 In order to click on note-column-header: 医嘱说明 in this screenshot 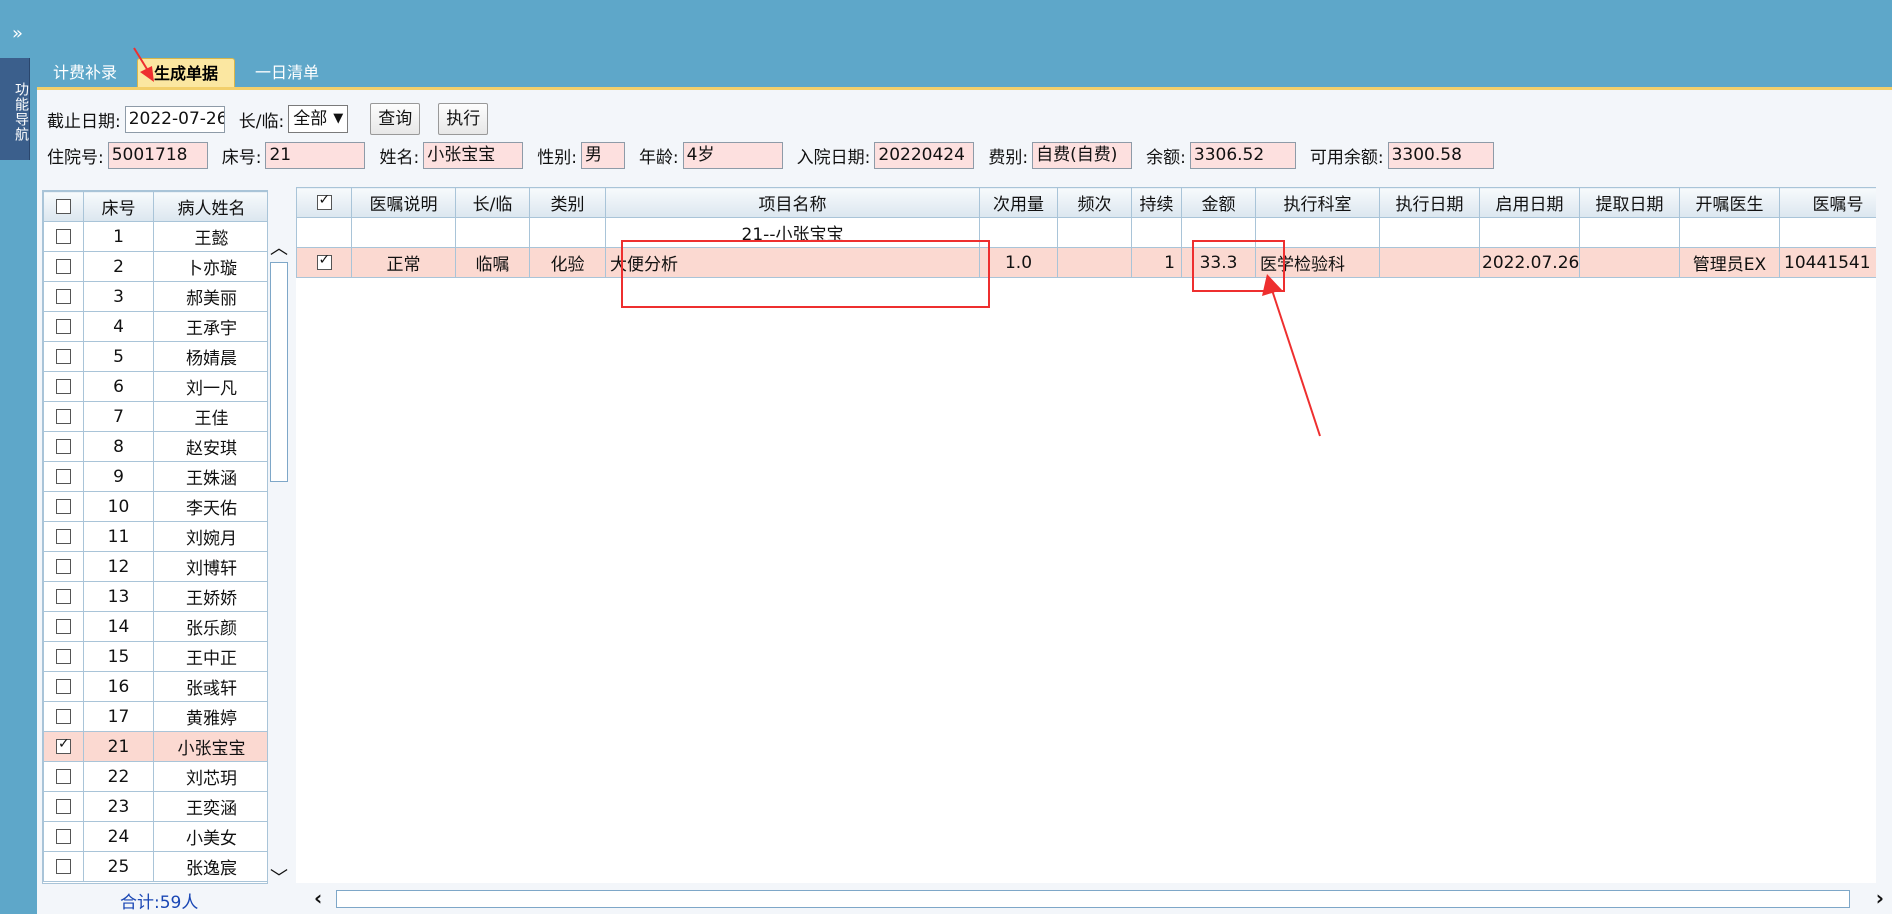, I will do `click(403, 202)`.